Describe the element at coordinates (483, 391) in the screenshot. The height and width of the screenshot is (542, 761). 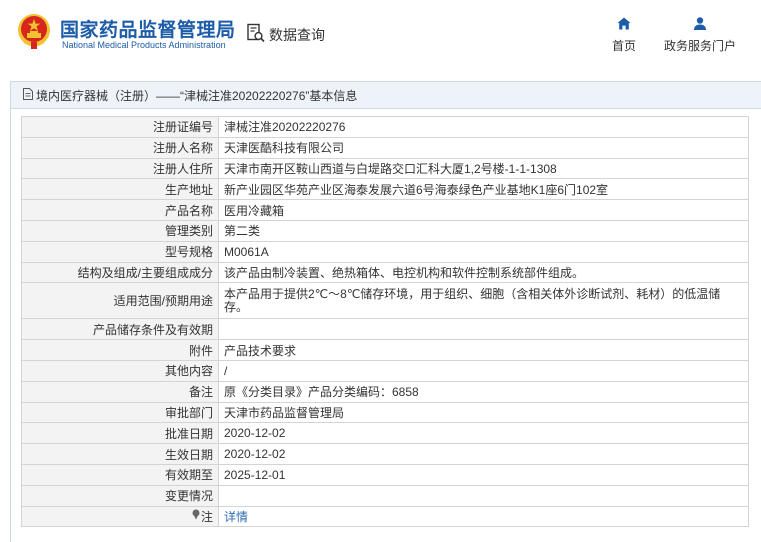
I see `row-value: 原《分类目录》产品分类编码：6858` at that location.